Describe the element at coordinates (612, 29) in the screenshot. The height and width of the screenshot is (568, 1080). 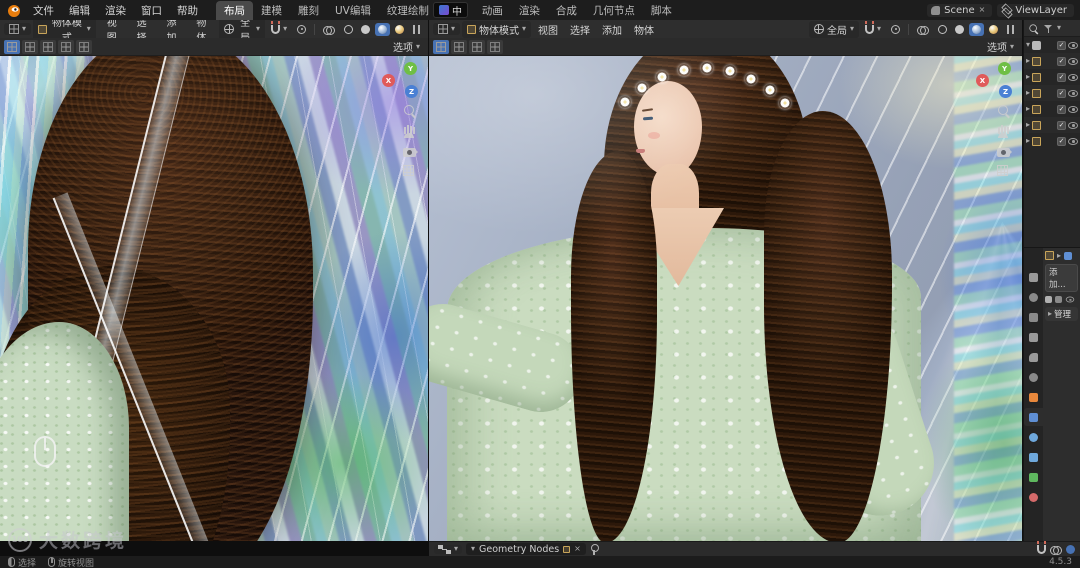
I see `menu-add: 添加` at that location.